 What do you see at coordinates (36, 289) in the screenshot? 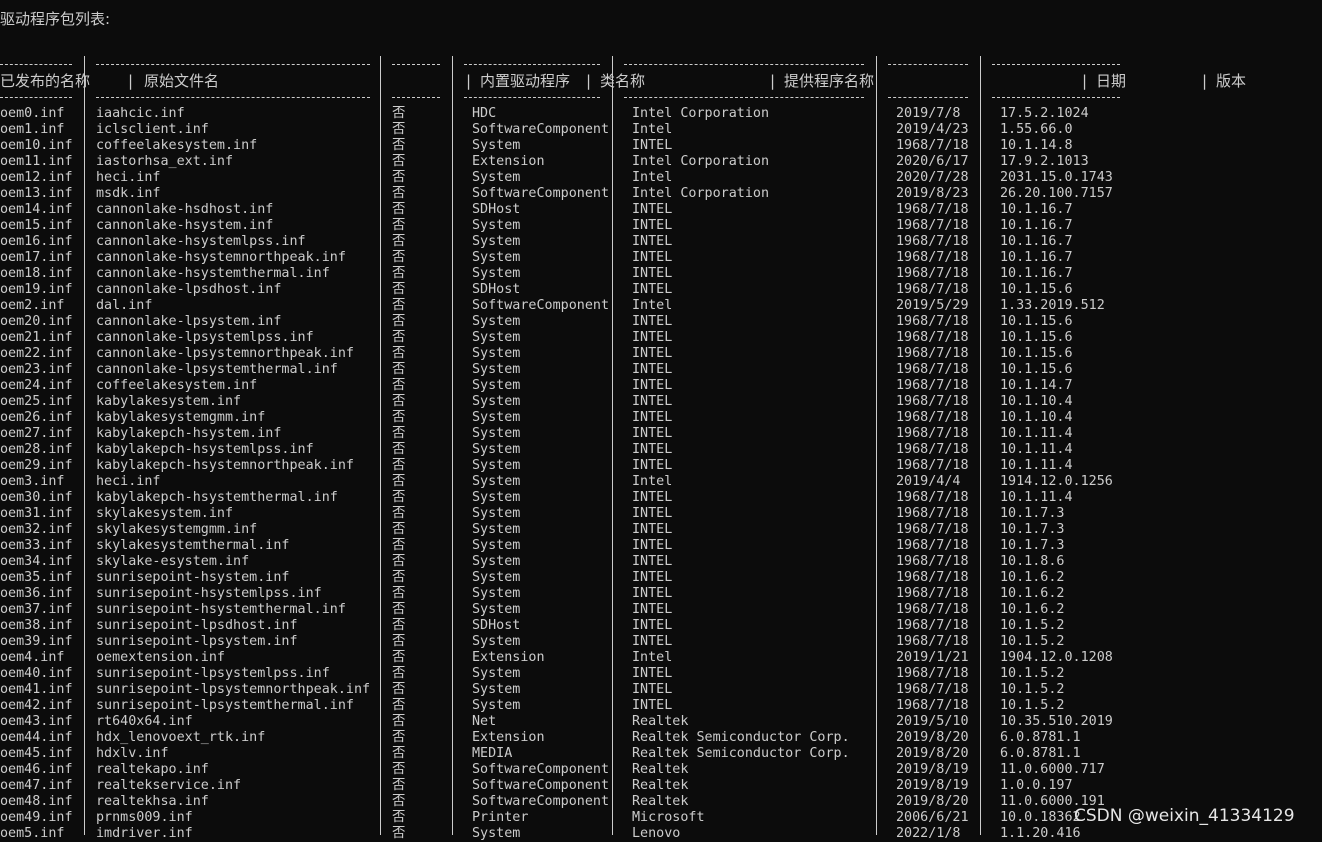
I see `cell-published-name: oem19.inf` at bounding box center [36, 289].